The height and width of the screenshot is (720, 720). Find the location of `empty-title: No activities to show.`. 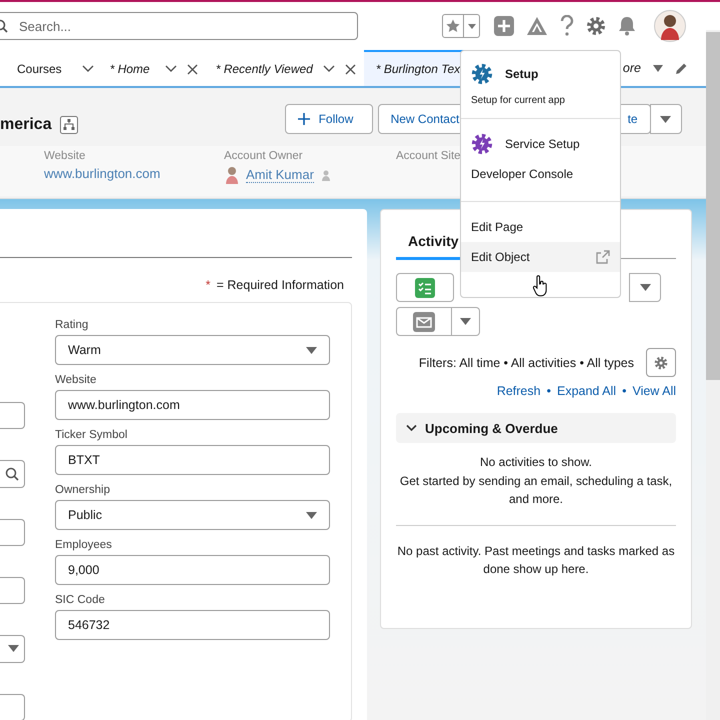

empty-title: No activities to show. is located at coordinates (536, 462).